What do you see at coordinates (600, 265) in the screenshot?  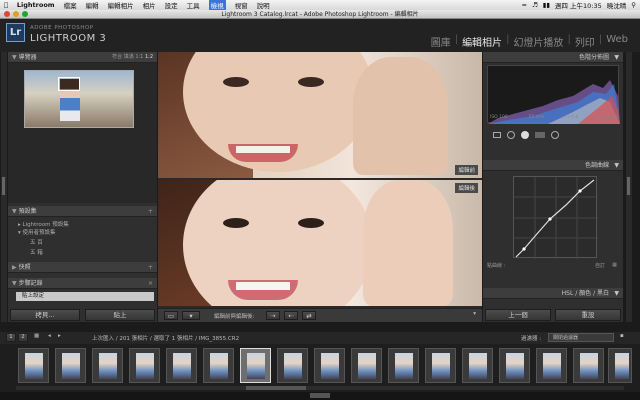 I see `point-curve-select: 自訂` at bounding box center [600, 265].